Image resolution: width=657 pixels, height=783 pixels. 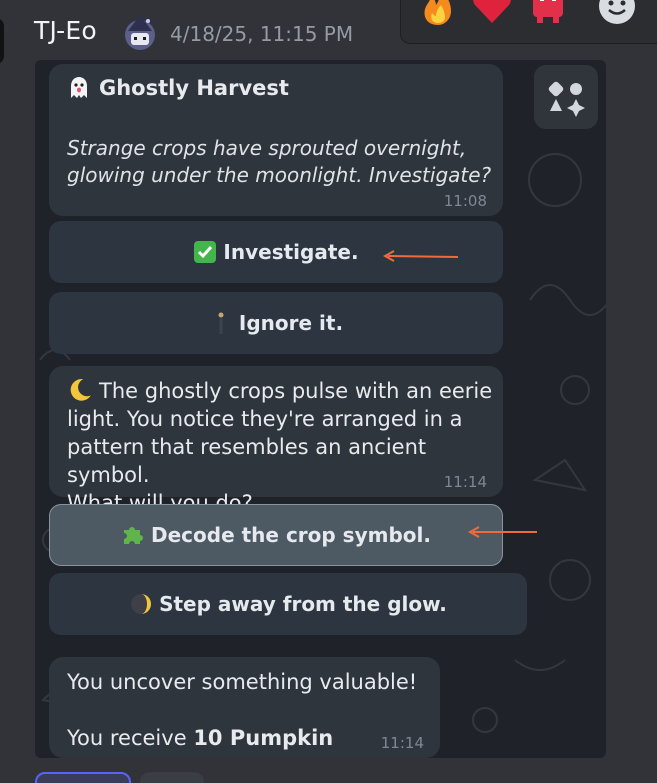 I want to click on event-description-line: Strange crops have sprouted overnight,, so click(x=267, y=148).